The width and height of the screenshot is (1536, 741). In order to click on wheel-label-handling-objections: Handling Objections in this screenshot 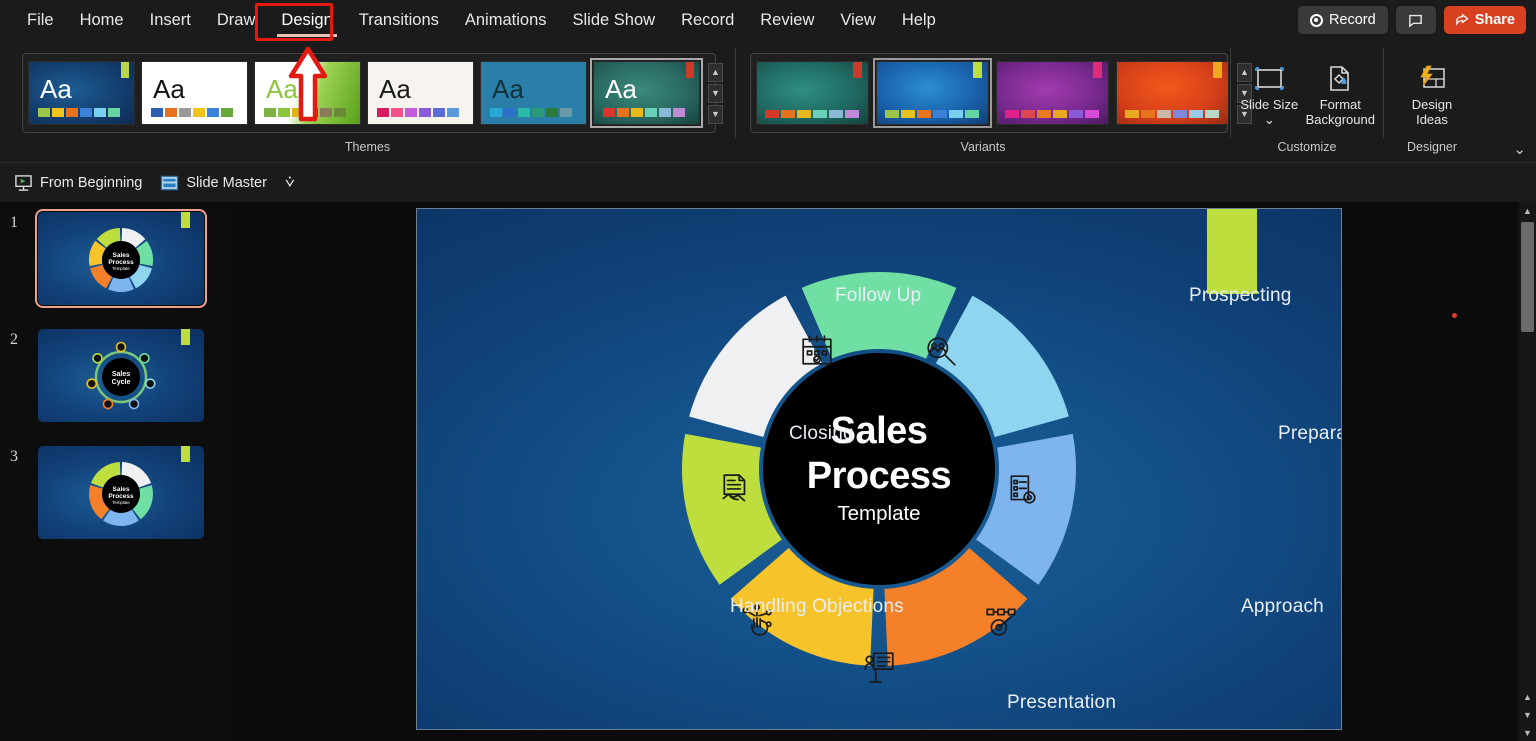, I will do `click(817, 606)`.